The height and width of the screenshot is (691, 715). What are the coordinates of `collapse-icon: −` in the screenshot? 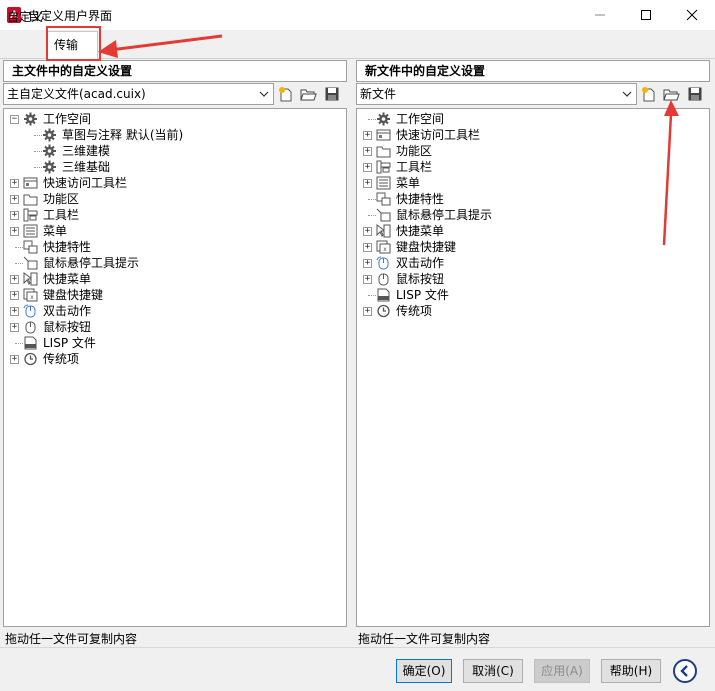 It's located at (14, 119).